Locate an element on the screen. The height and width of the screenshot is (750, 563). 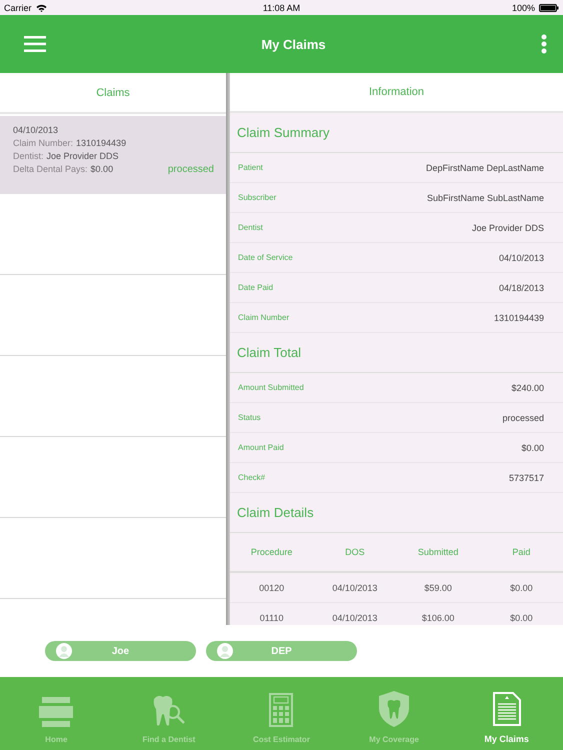
tab: My Coverage is located at coordinates (394, 713).